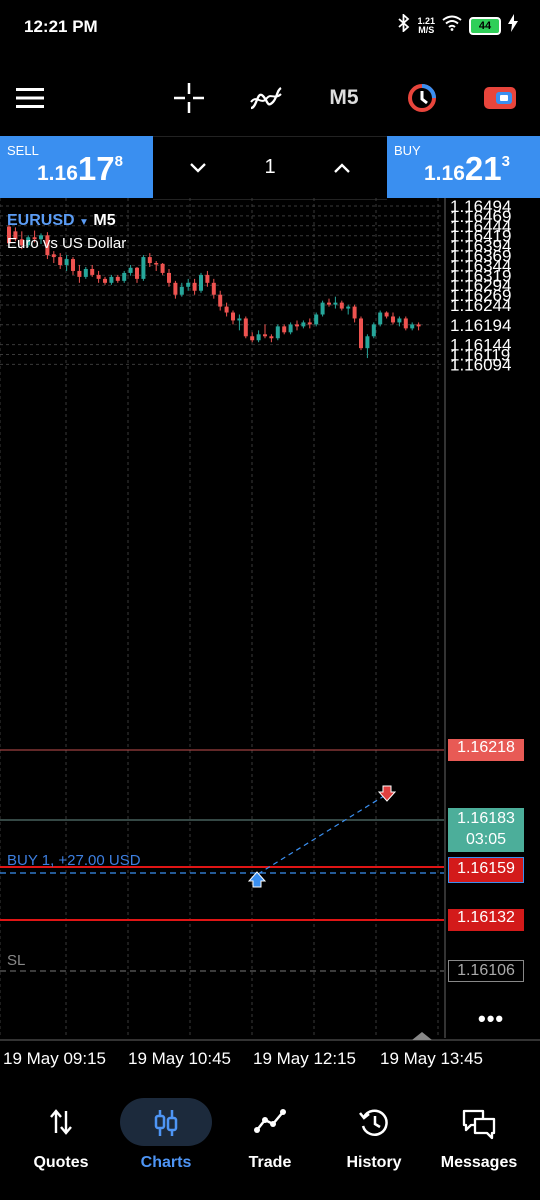 The width and height of the screenshot is (540, 1200). Describe the element at coordinates (166, 1123) in the screenshot. I see `candlestick-icon` at that location.